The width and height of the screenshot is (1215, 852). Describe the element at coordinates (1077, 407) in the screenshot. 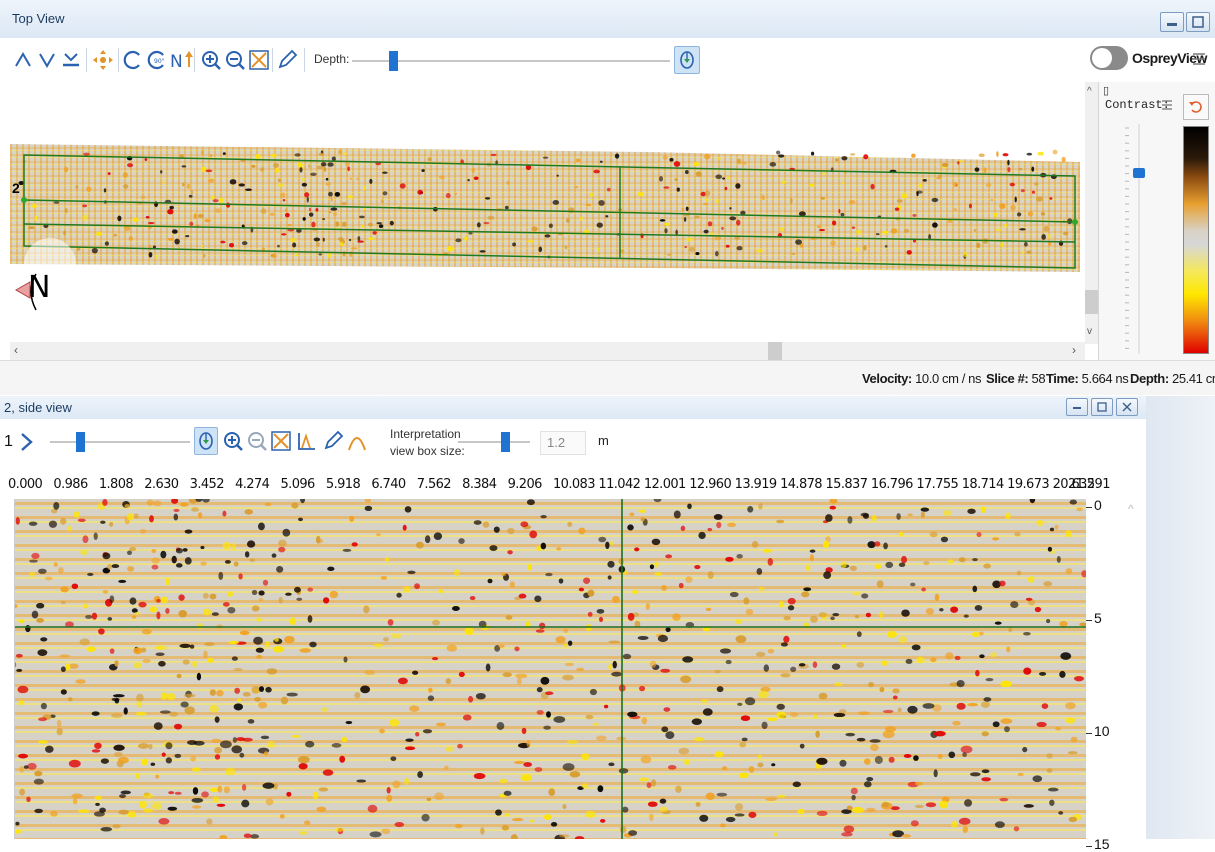

I see `side-minimize-button` at that location.